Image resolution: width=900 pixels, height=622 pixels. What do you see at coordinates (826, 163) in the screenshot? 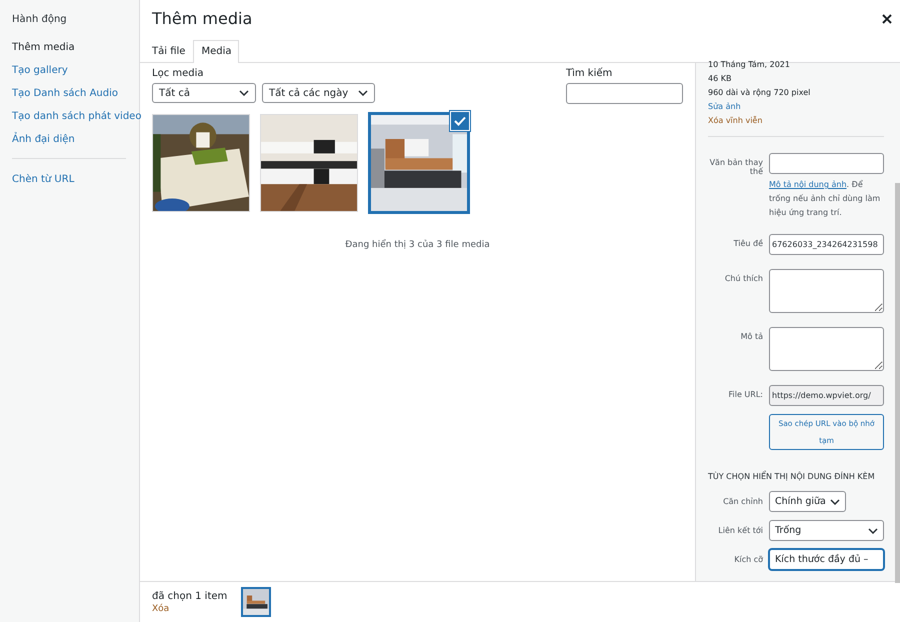
I see `text-field` at bounding box center [826, 163].